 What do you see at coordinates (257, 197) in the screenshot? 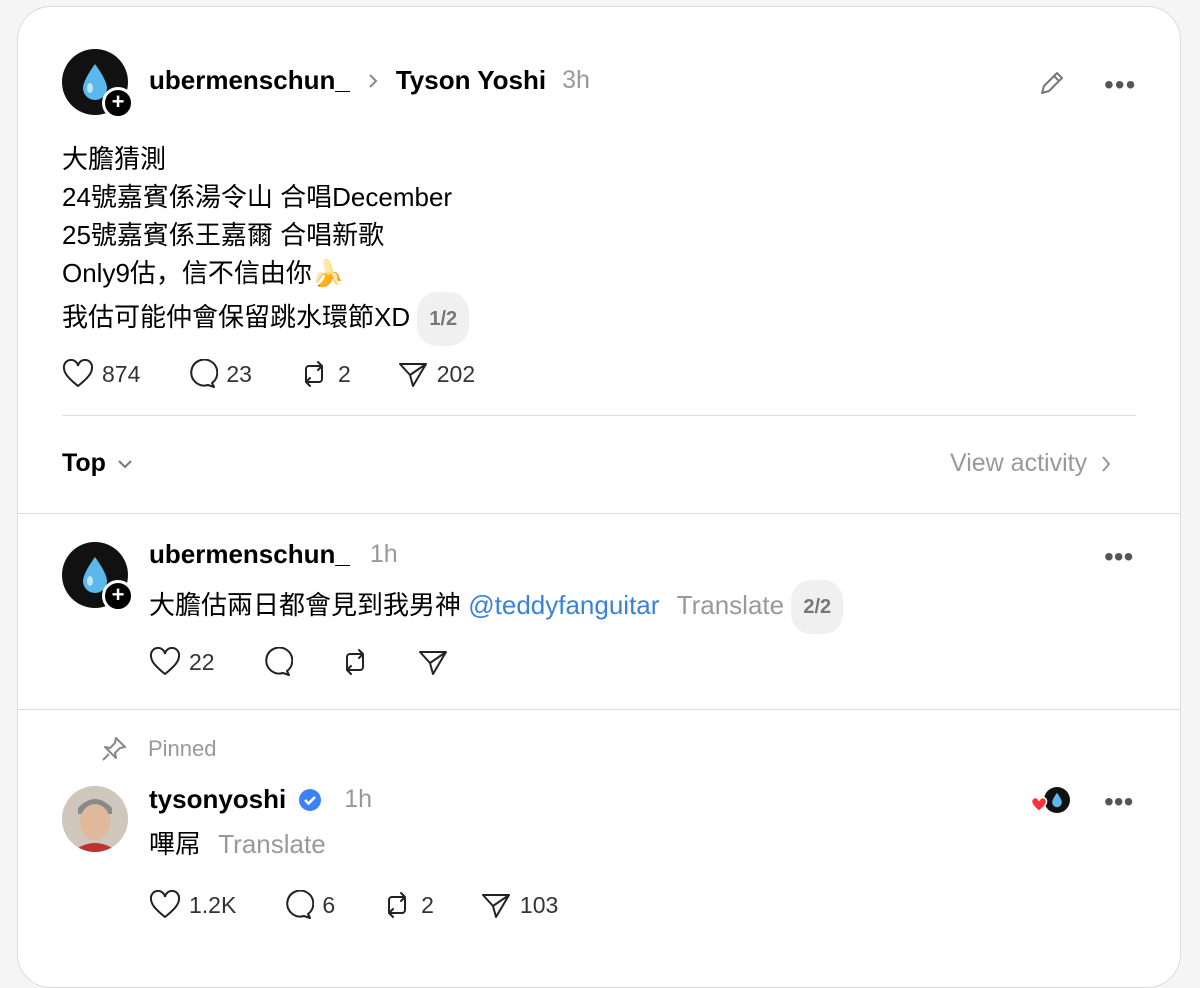
I see `post-line: 24號嘉賓係湯令山 合唱December` at bounding box center [257, 197].